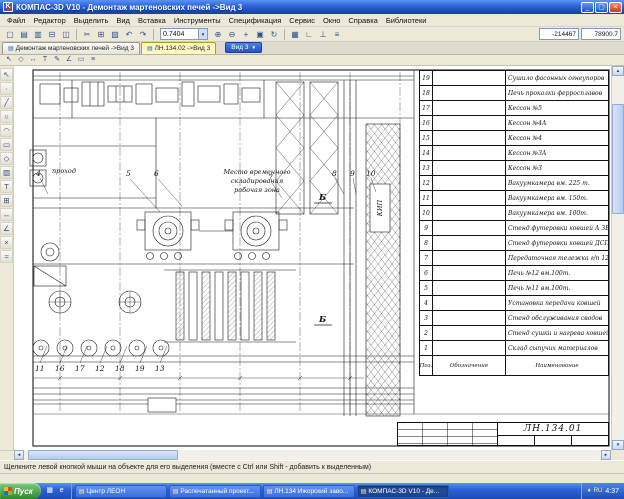  Describe the element at coordinates (618, 445) in the screenshot. I see `scroll-down-icon: ▼` at that location.